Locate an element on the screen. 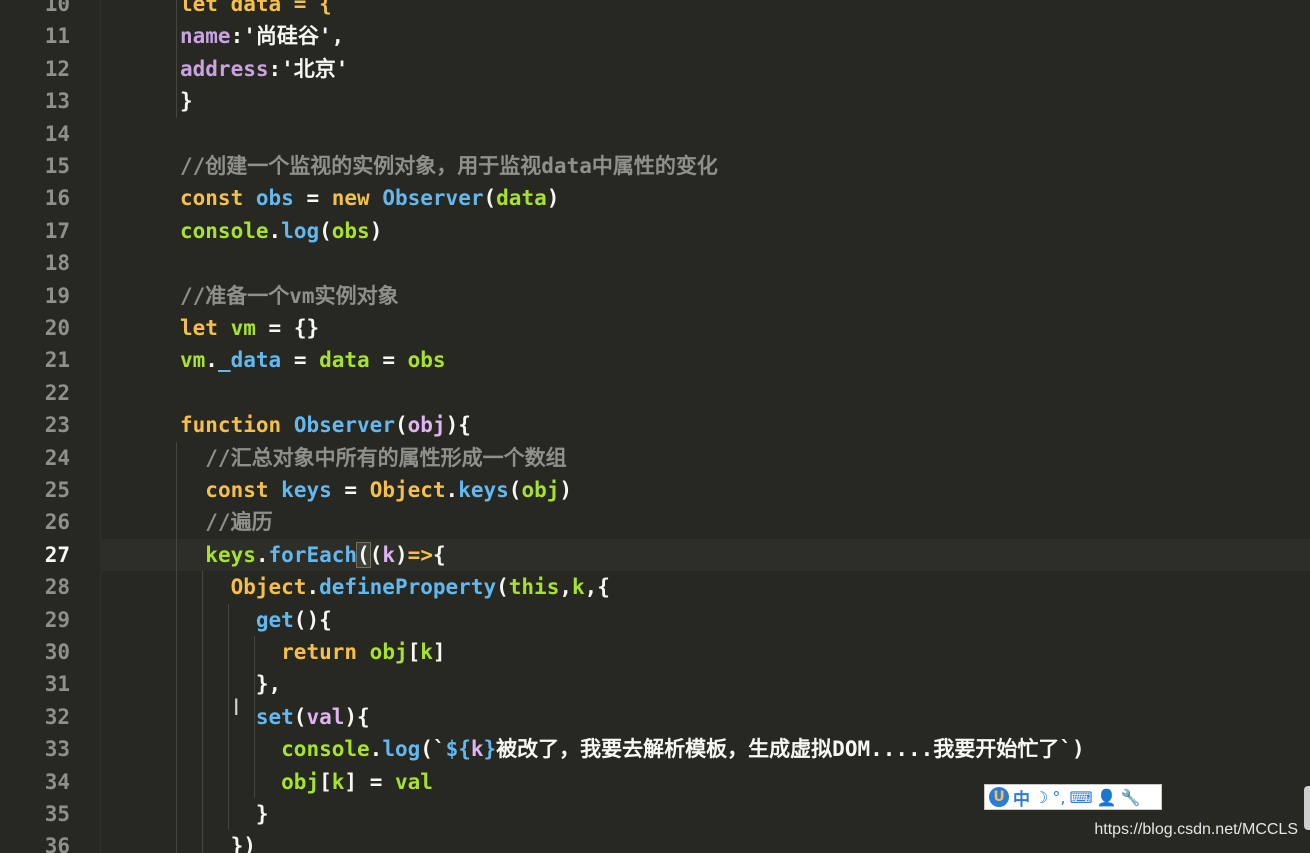 Image resolution: width=1310 pixels, height=853 pixels. ime-toolbar: U 中 ☽ °, ⌨ 👤 🔧 is located at coordinates (1073, 797).